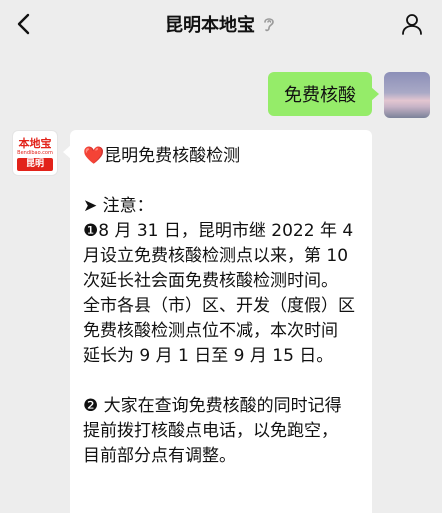  What do you see at coordinates (162, 156) in the screenshot?
I see `message-line: ❤️昆明免费核酸检测` at bounding box center [162, 156].